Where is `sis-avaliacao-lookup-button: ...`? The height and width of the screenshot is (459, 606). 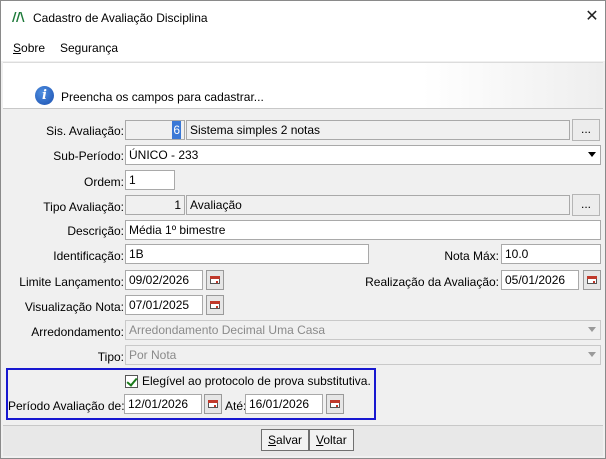 sis-avaliacao-lookup-button: ... is located at coordinates (586, 130).